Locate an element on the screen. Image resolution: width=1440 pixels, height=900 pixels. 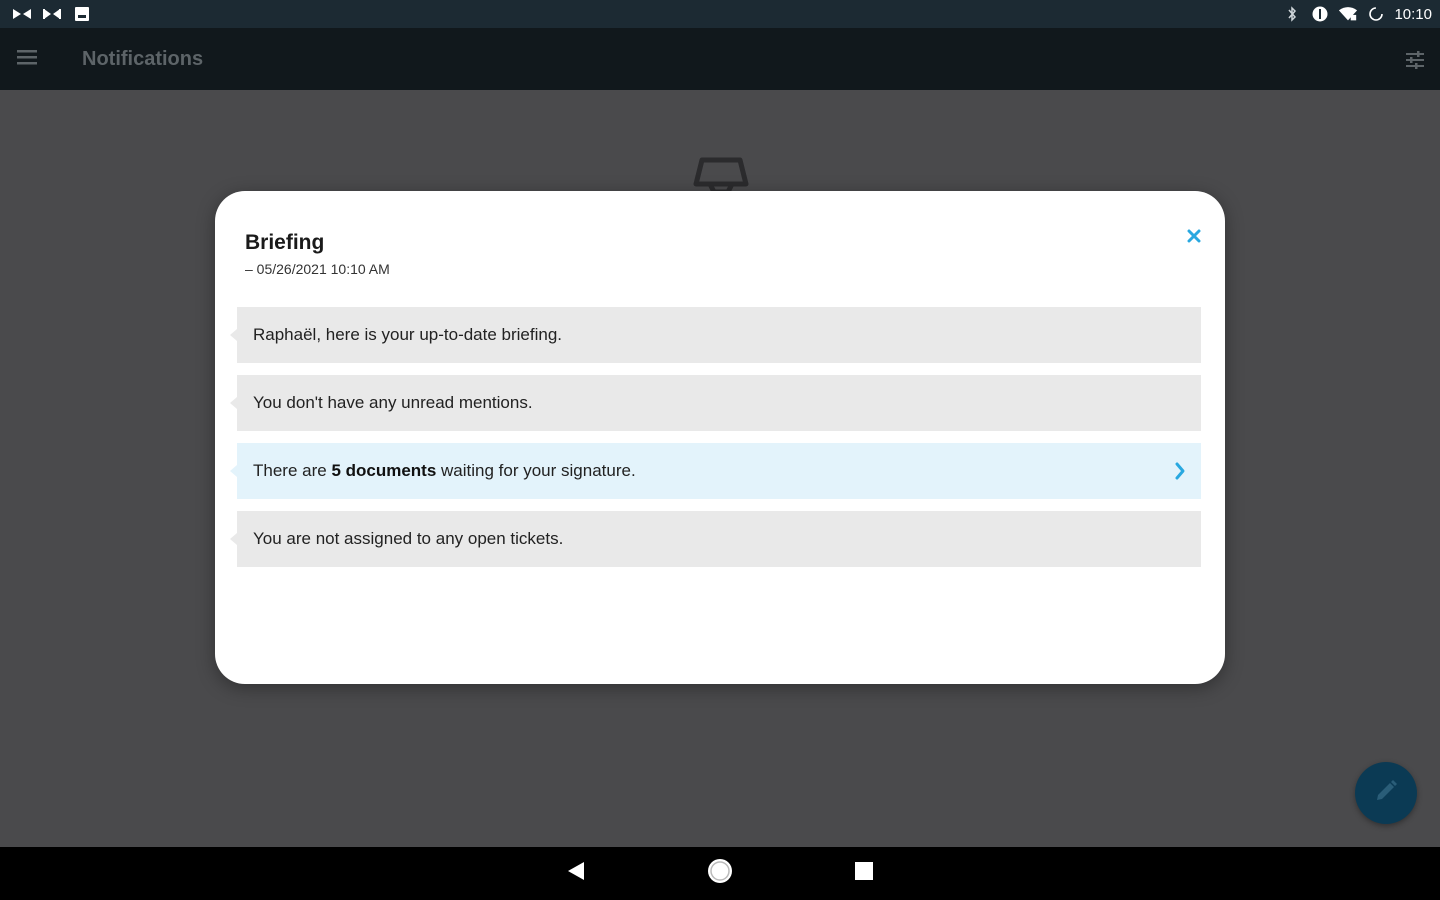
menu-button is located at coordinates (27, 59).